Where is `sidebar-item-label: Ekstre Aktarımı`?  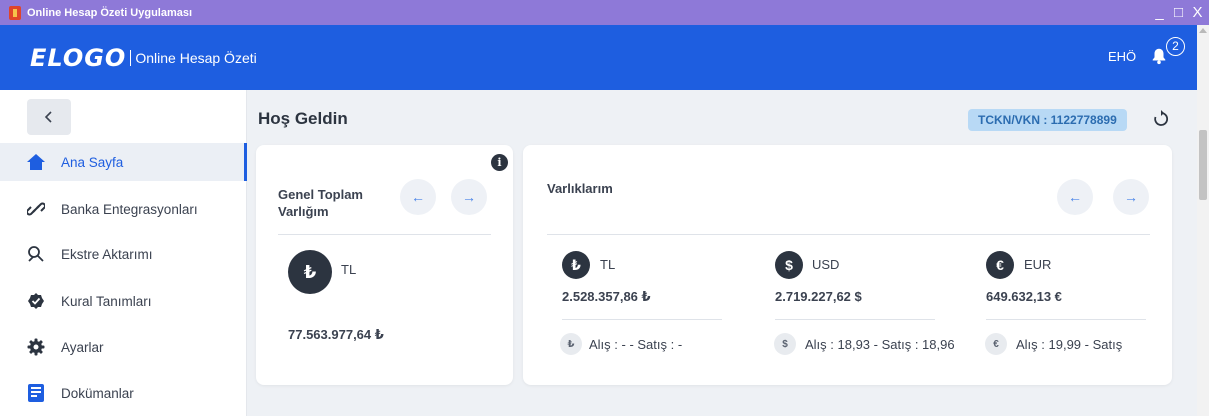
sidebar-item-label: Ekstre Aktarımı is located at coordinates (107, 254).